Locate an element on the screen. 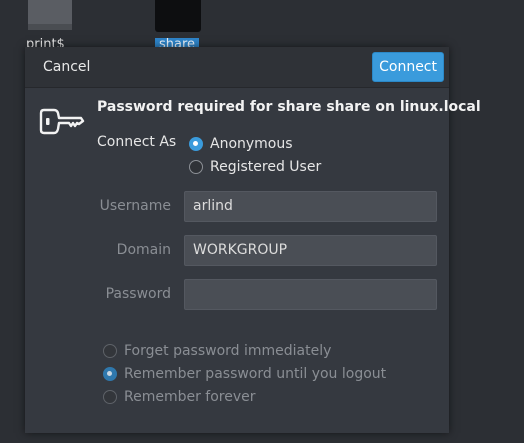 The image size is (524, 443). username-label: Username is located at coordinates (135, 206).